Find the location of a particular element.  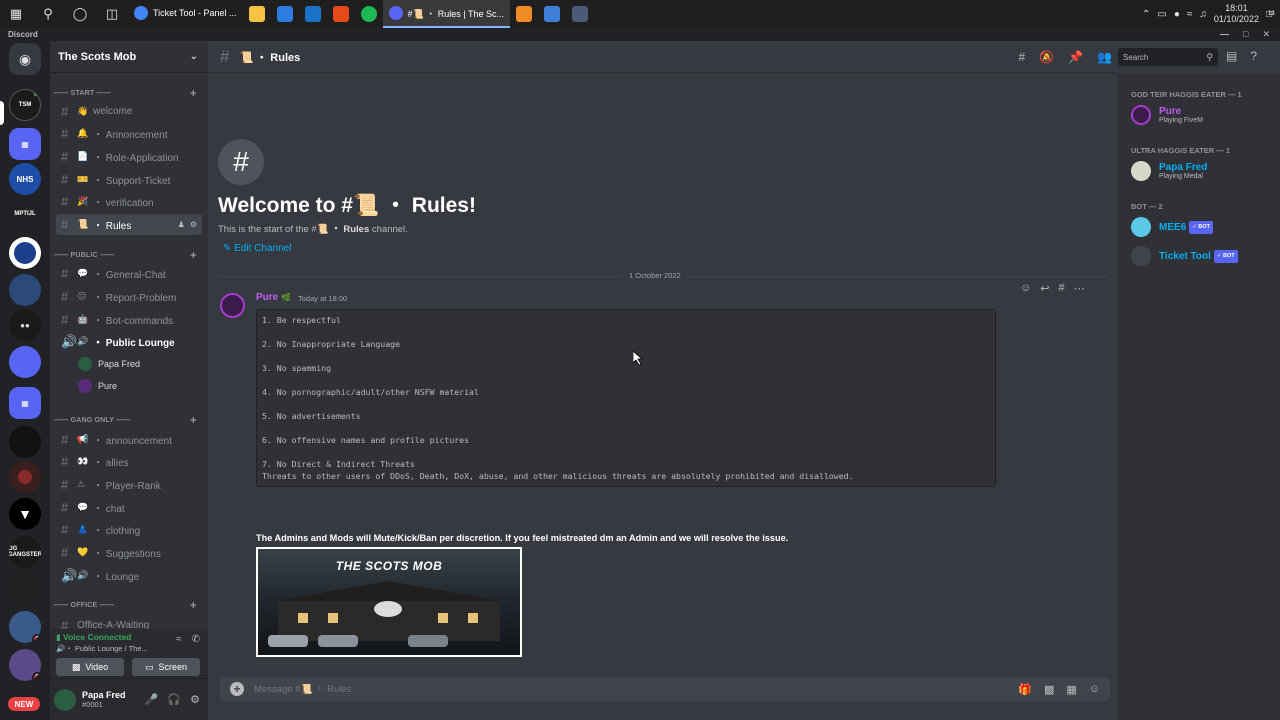

server-mptijl: MPTIJL is located at coordinates (25, 214).